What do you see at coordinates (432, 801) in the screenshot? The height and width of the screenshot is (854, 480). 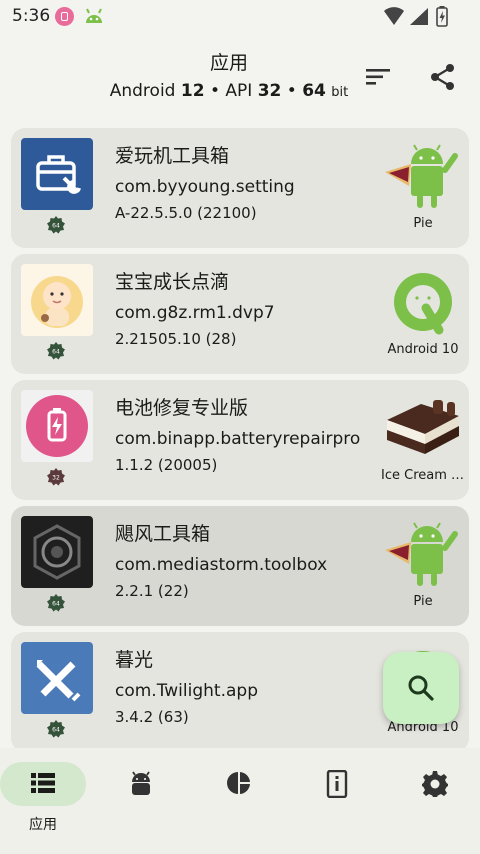 I see `nav-item-settings` at bounding box center [432, 801].